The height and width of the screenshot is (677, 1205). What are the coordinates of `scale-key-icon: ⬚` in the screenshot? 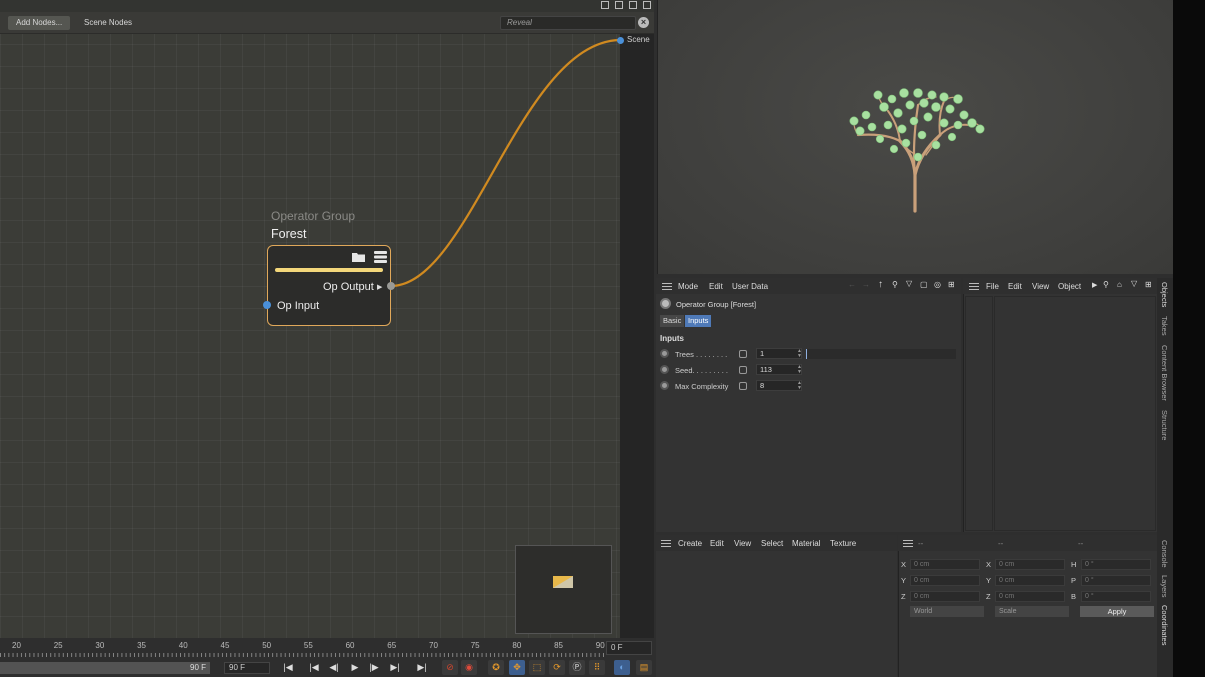 It's located at (537, 667).